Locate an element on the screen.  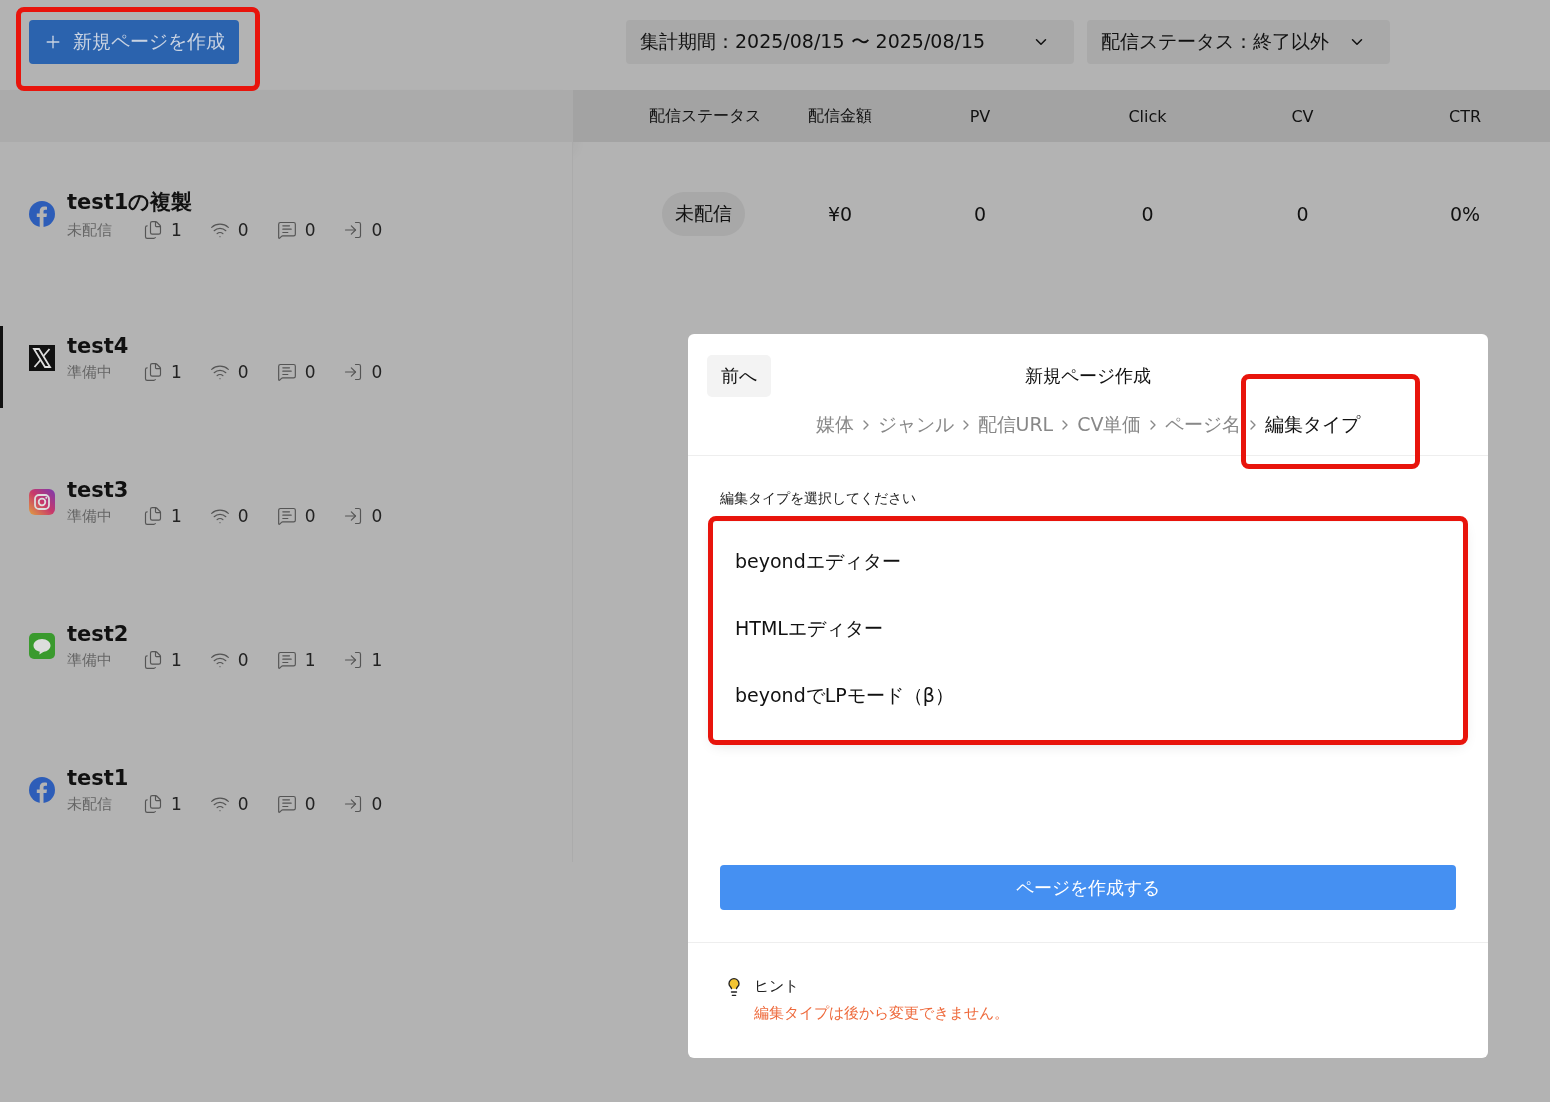
page-list-item: test4 準備中 1 0 0 0 is located at coordinates (286, 358).